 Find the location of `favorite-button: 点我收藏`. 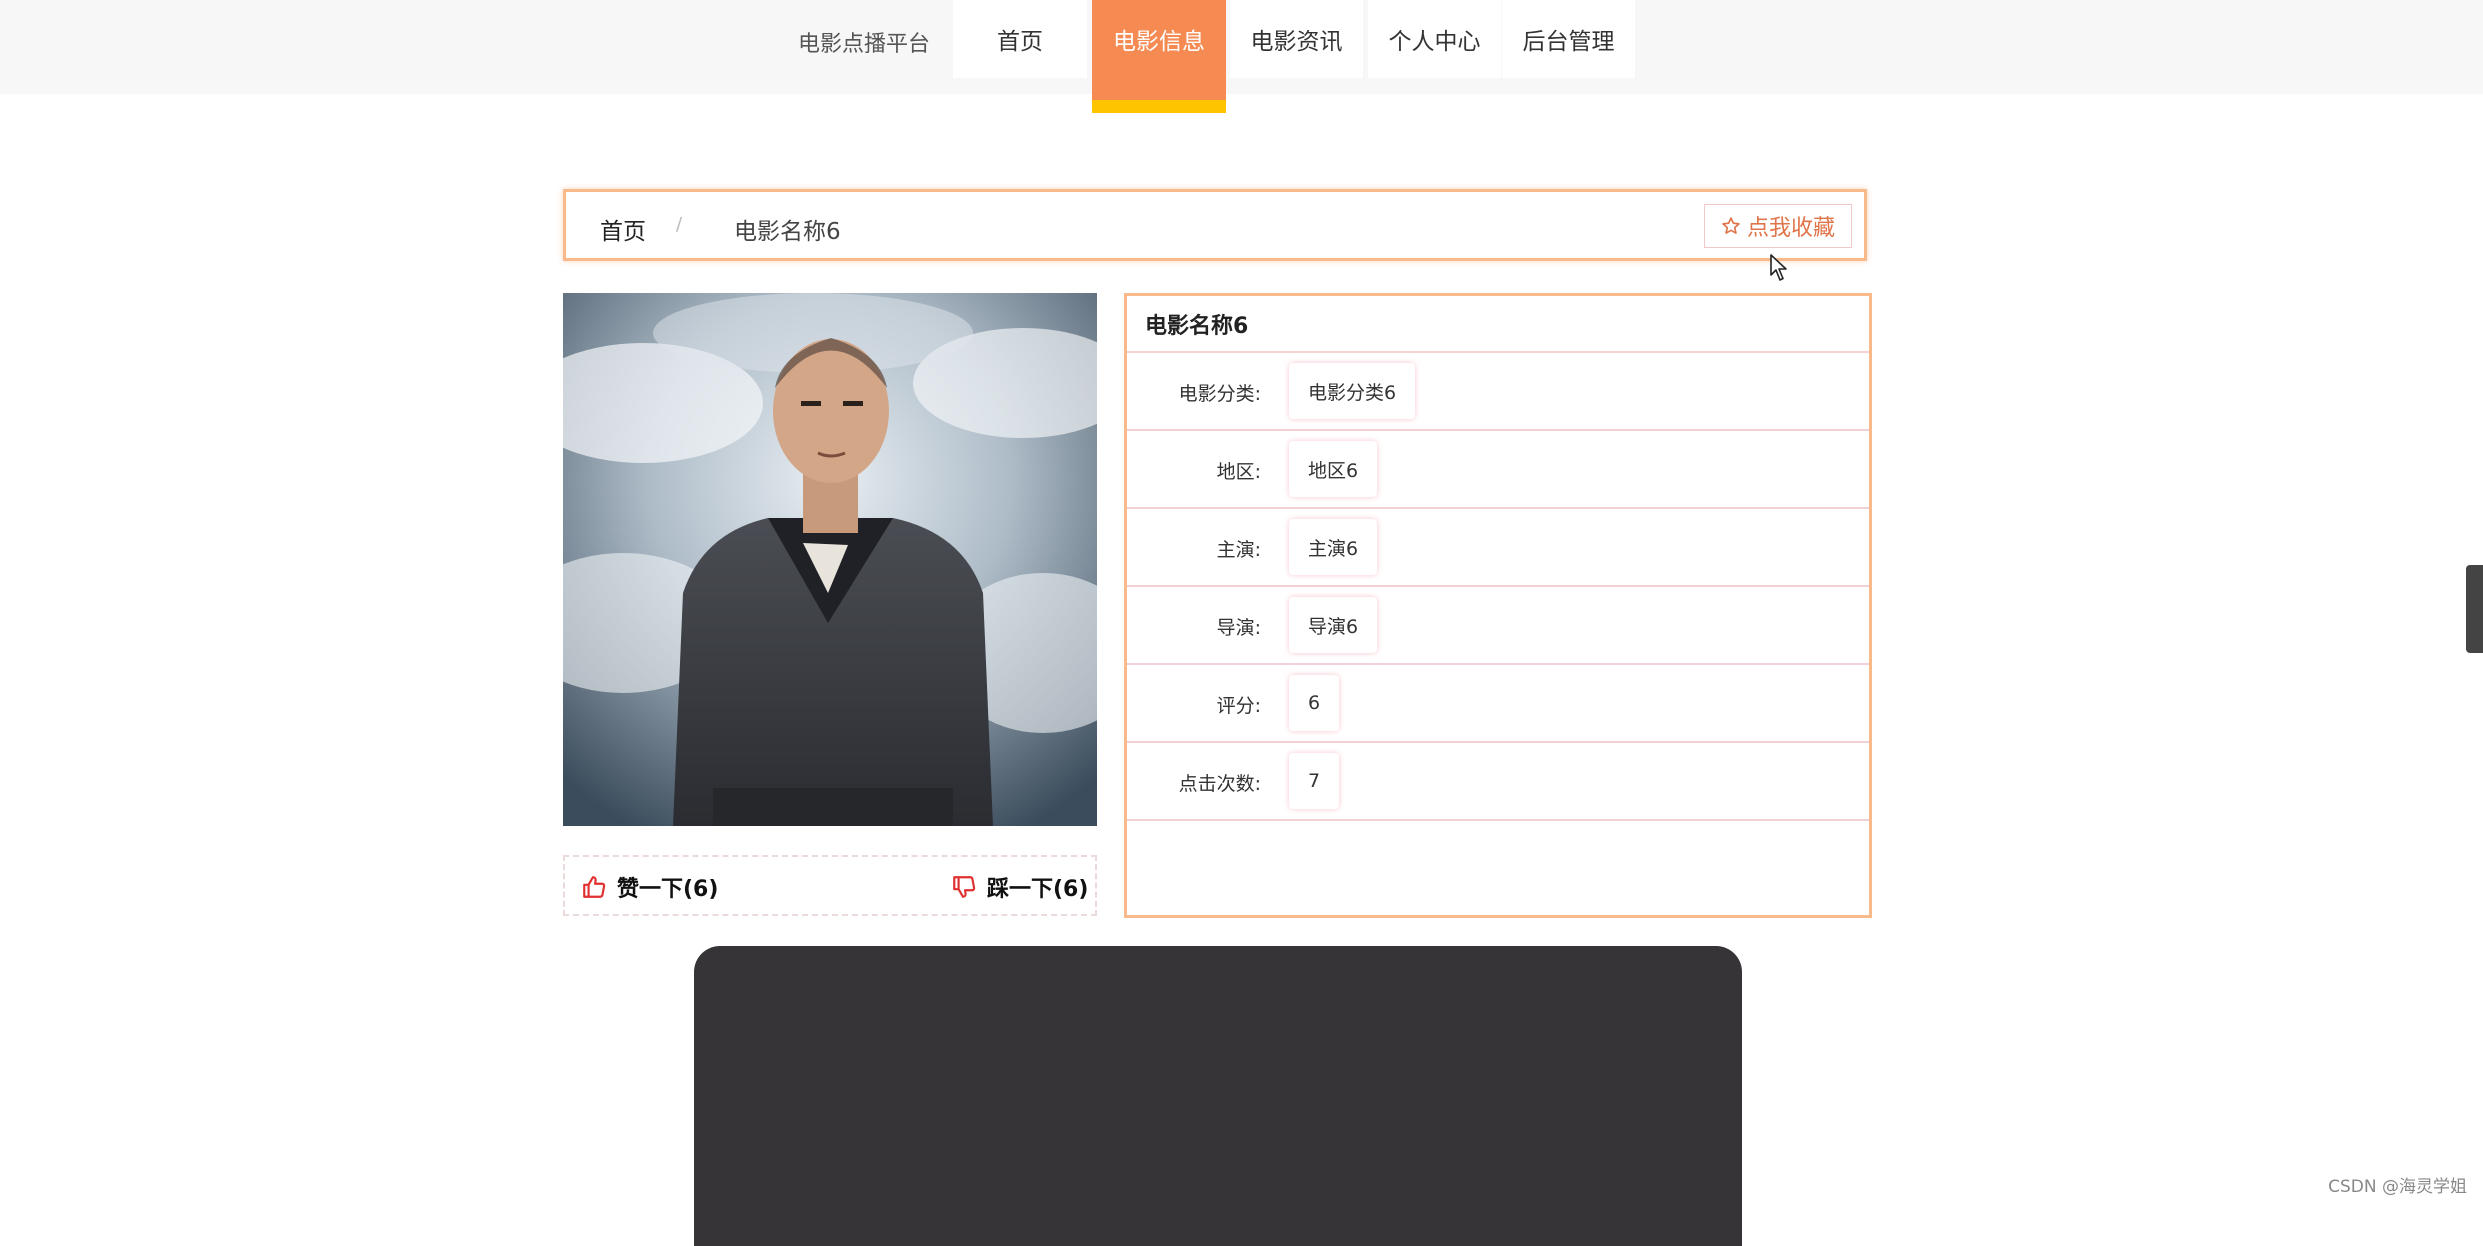

favorite-button: 点我收藏 is located at coordinates (1777, 226).